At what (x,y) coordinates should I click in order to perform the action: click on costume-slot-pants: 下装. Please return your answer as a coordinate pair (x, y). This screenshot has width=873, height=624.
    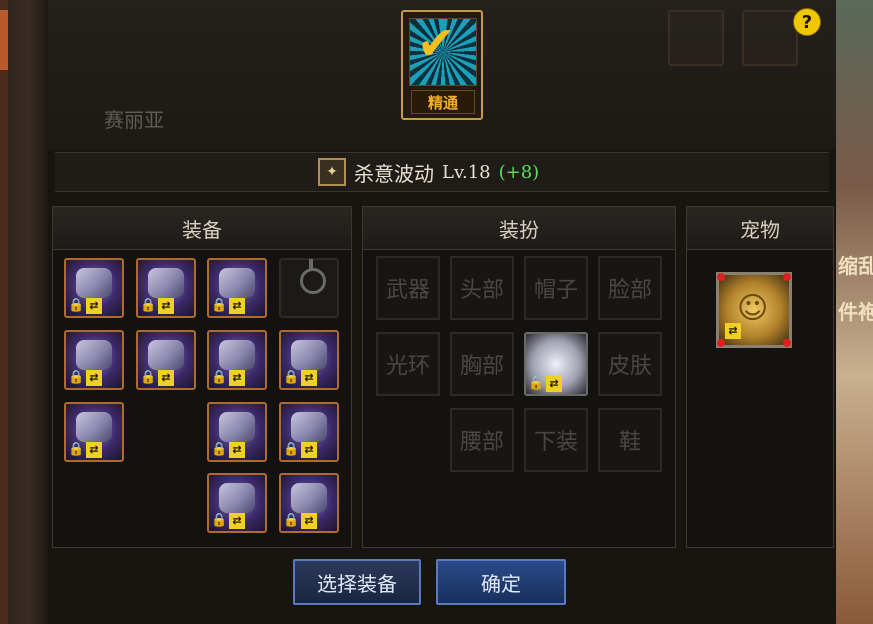
    Looking at the image, I should click on (556, 440).